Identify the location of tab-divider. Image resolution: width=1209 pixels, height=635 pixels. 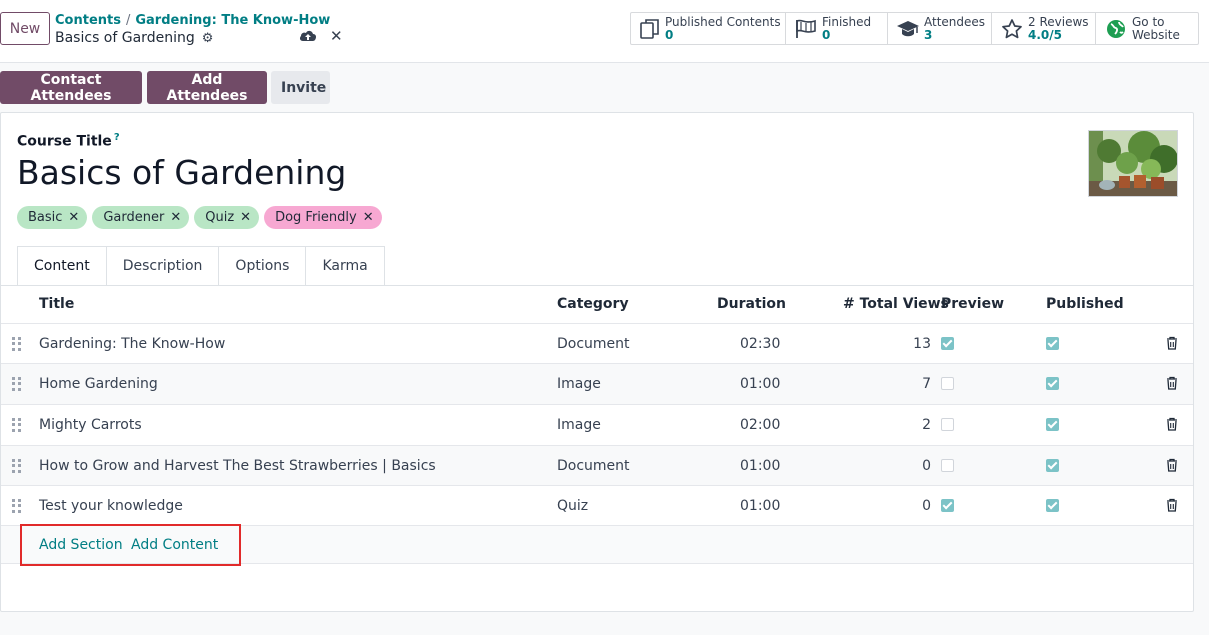
(597, 285).